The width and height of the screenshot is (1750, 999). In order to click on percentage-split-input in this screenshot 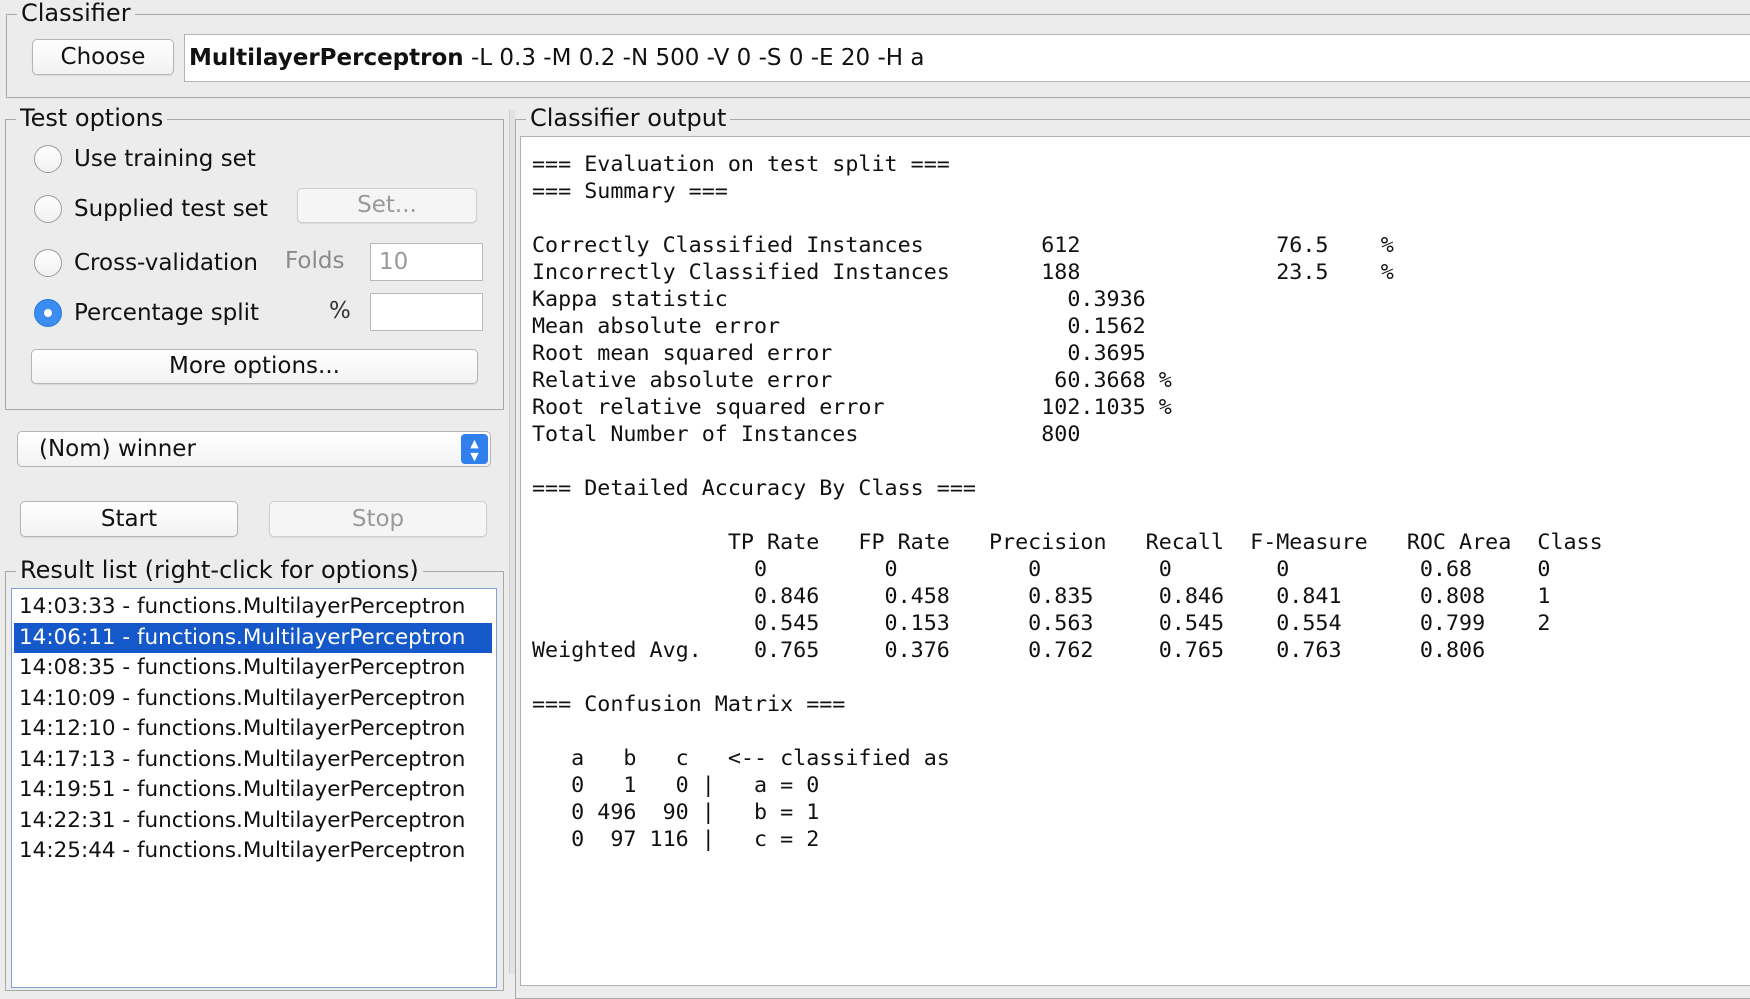, I will do `click(426, 312)`.